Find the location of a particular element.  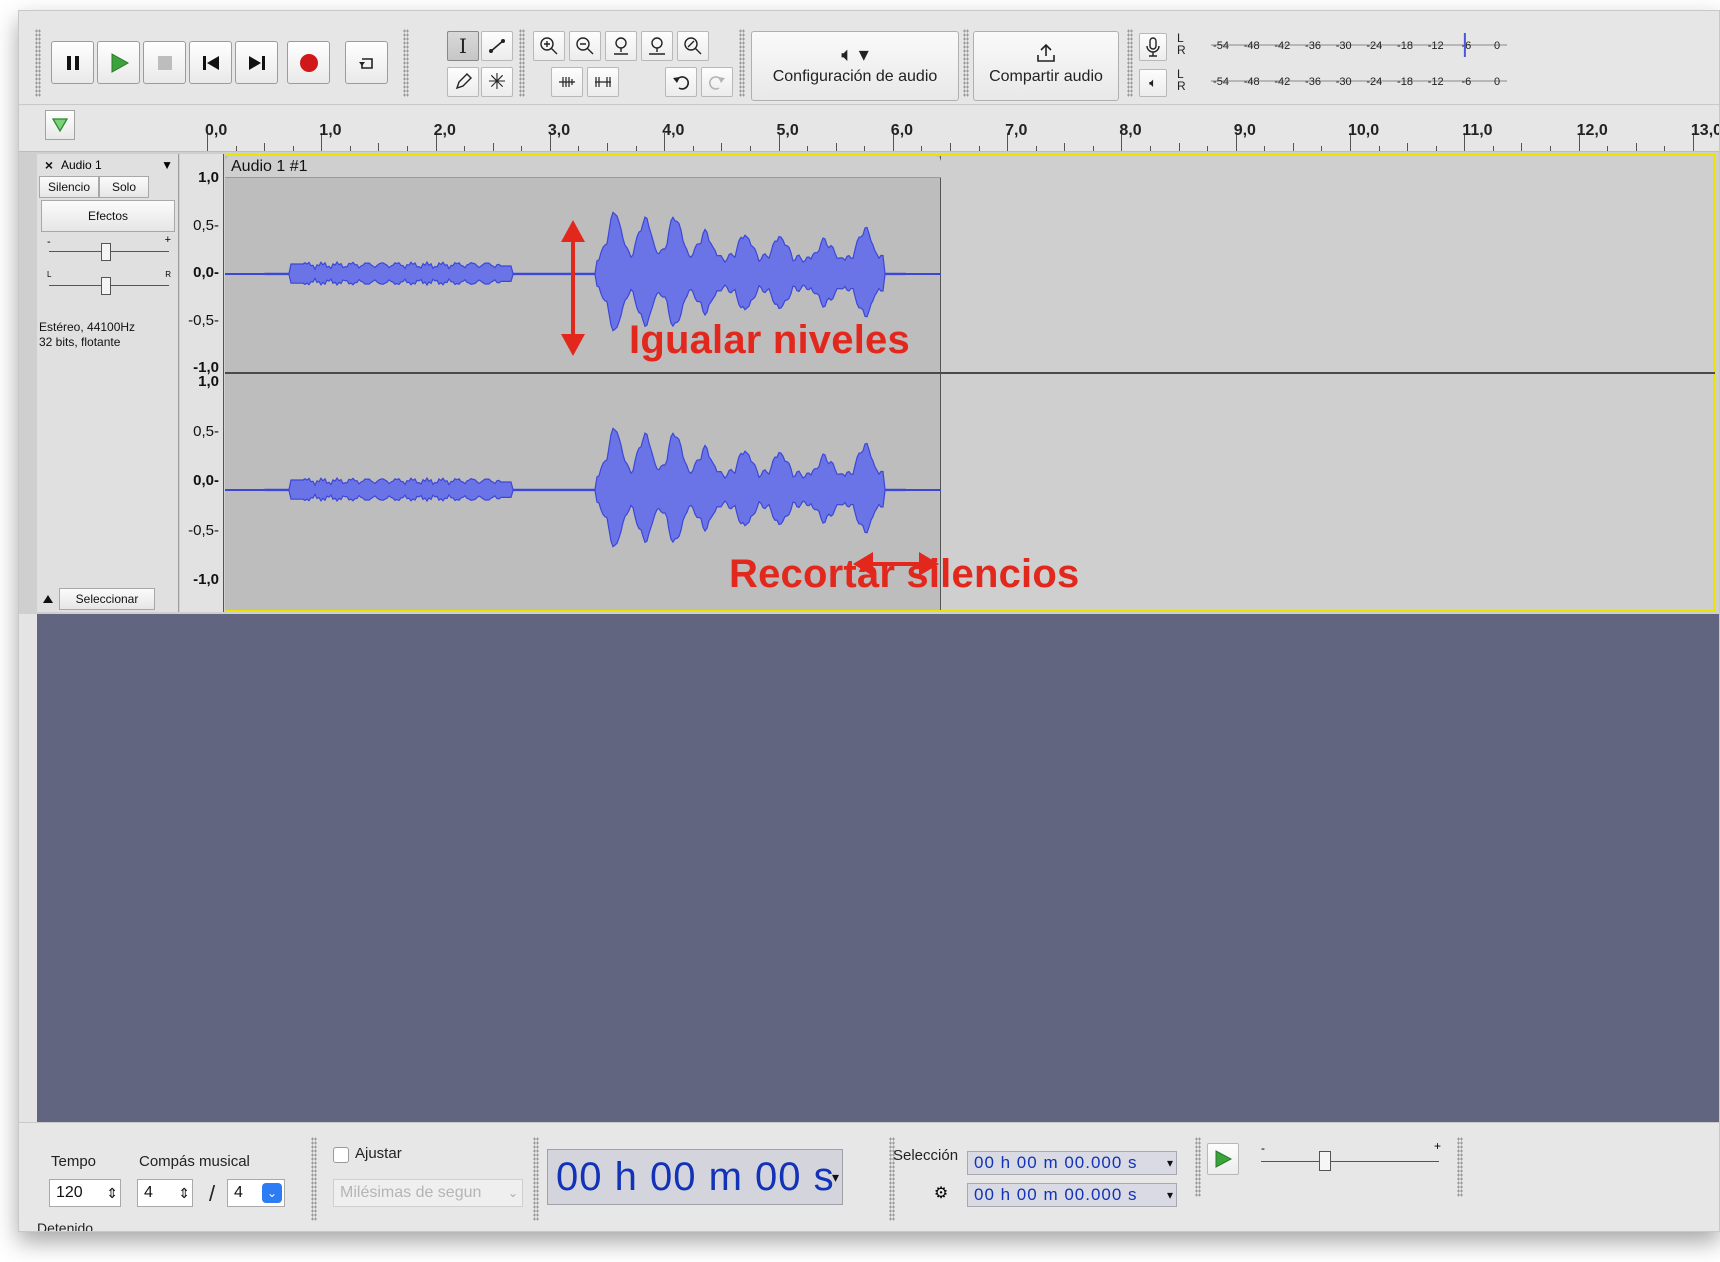

pause-button is located at coordinates (72, 62).